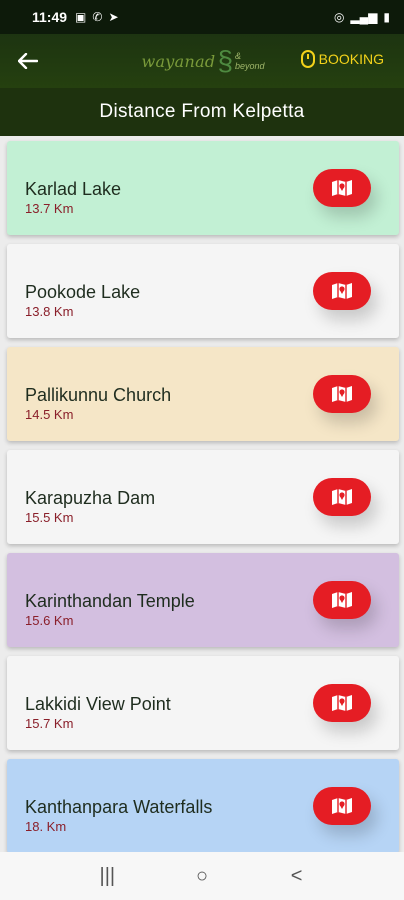  Describe the element at coordinates (203, 600) in the screenshot. I see `place-card: Karinthandan Temple 15.6 Km` at that location.